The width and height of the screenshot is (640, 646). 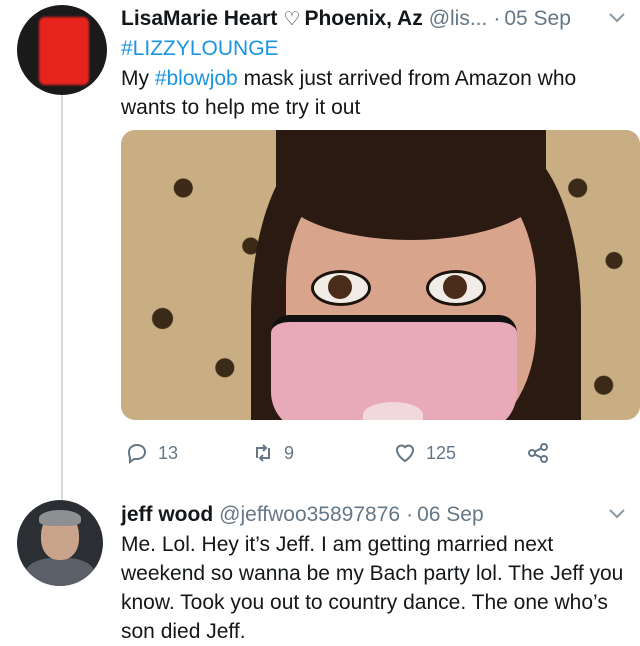 I want to click on tweet-date: 05 Sep, so click(x=537, y=19).